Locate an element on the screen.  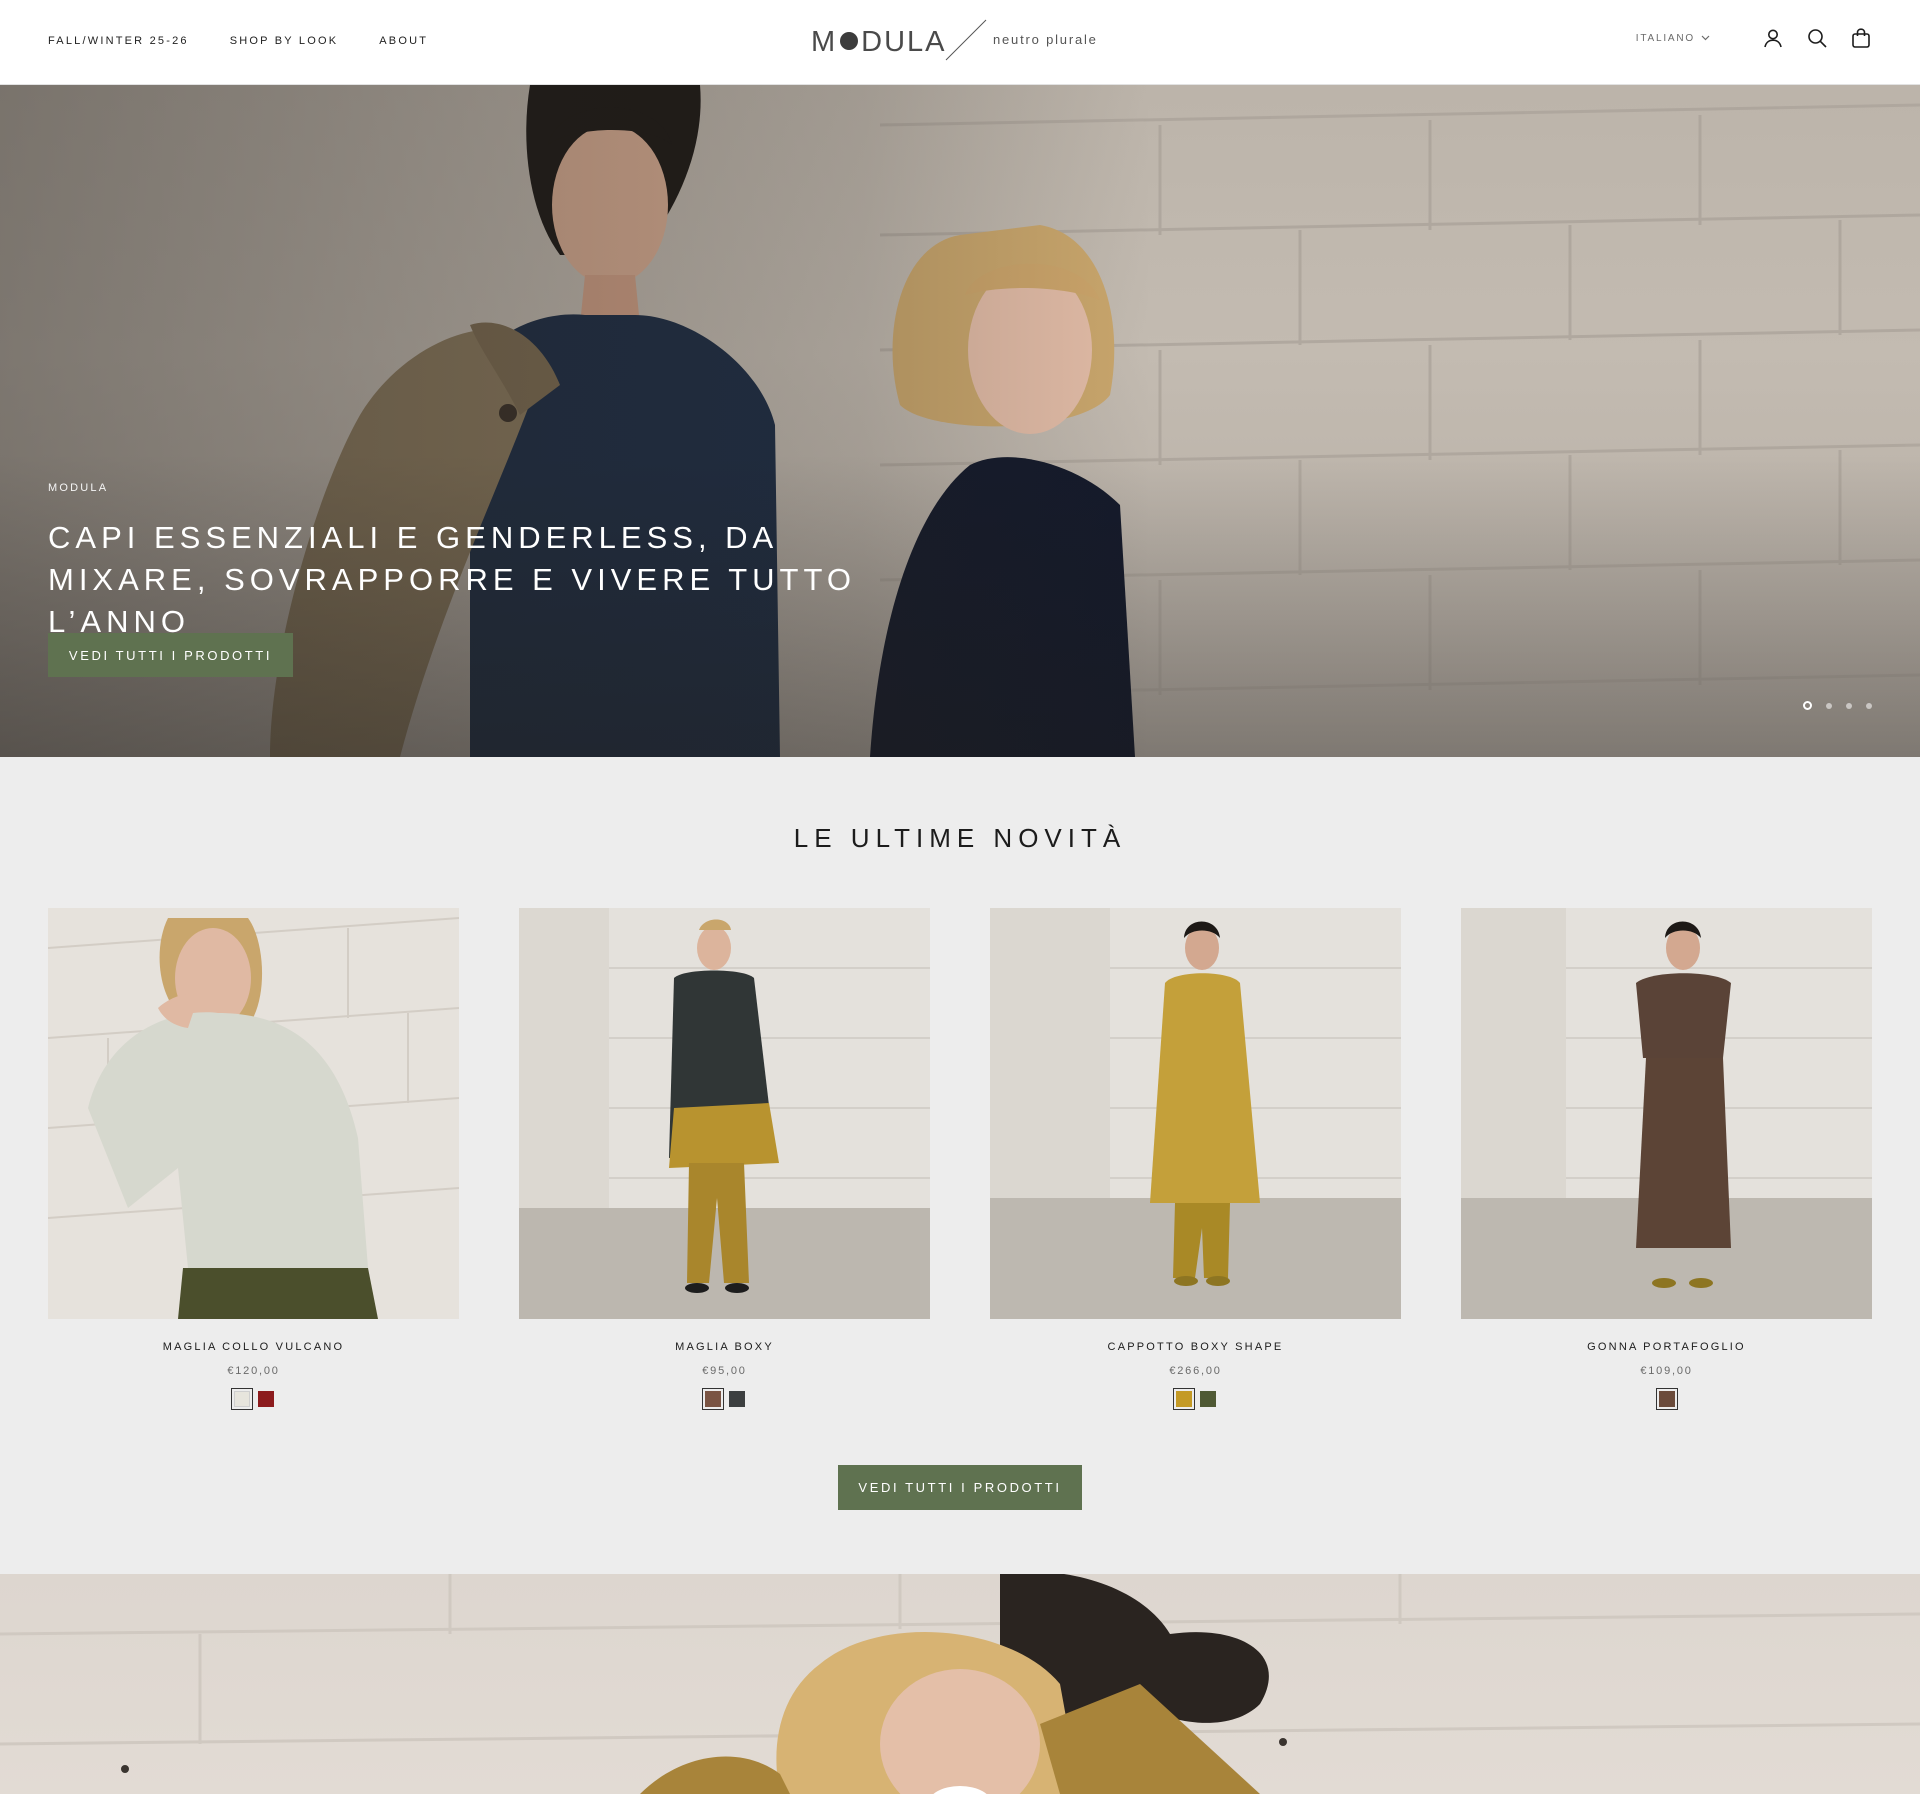
nav-fall-winter: FALL/WINTER 25-26 is located at coordinates (118, 41).